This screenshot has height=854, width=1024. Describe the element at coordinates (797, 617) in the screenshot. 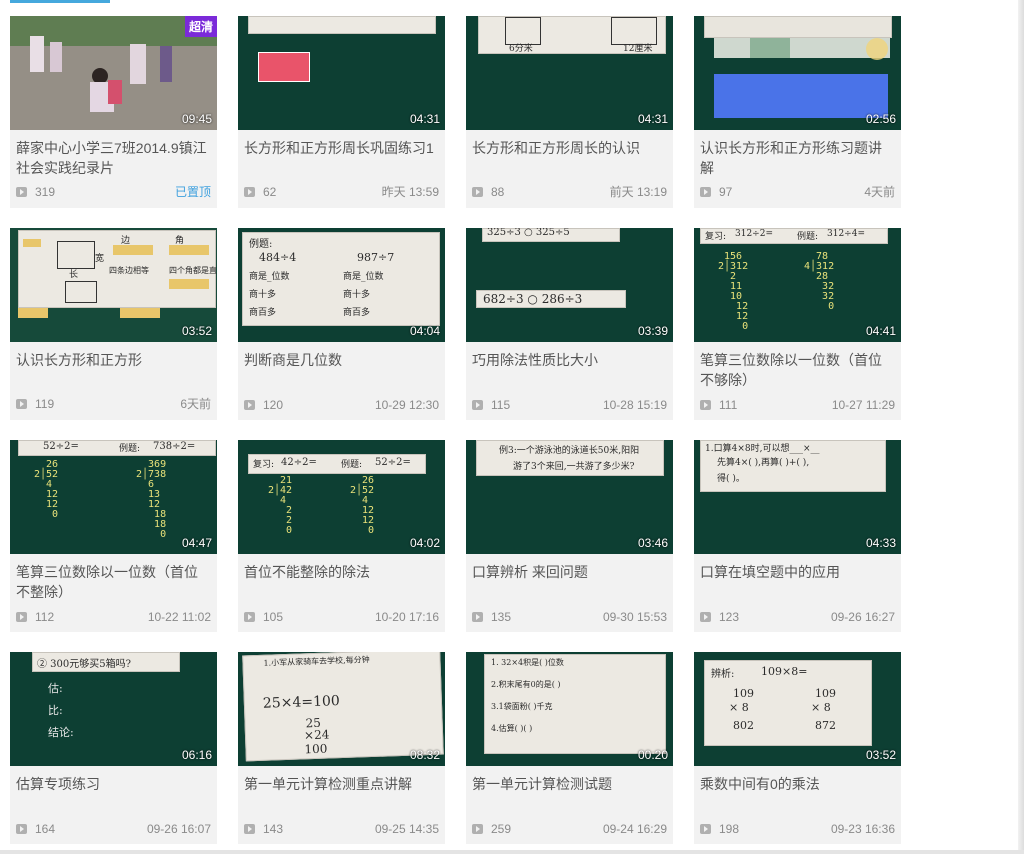

I see `video-meta: 123 09-26 16:27` at that location.